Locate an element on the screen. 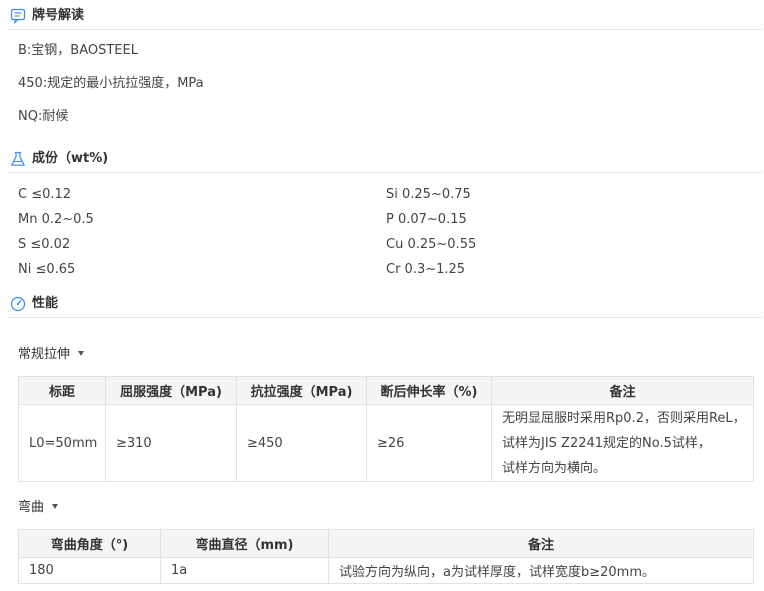 The width and height of the screenshot is (764, 591). tensile-header-elongation: 断后伸长率（%) is located at coordinates (429, 390).